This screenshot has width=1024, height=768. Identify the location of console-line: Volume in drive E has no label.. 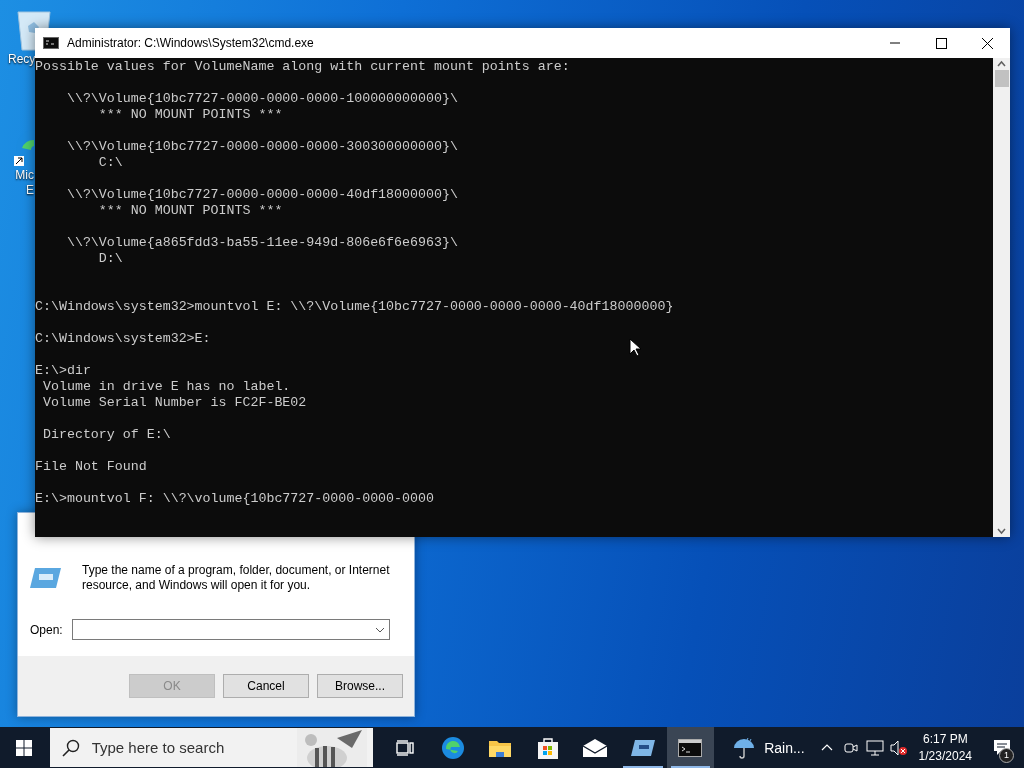
(166, 387).